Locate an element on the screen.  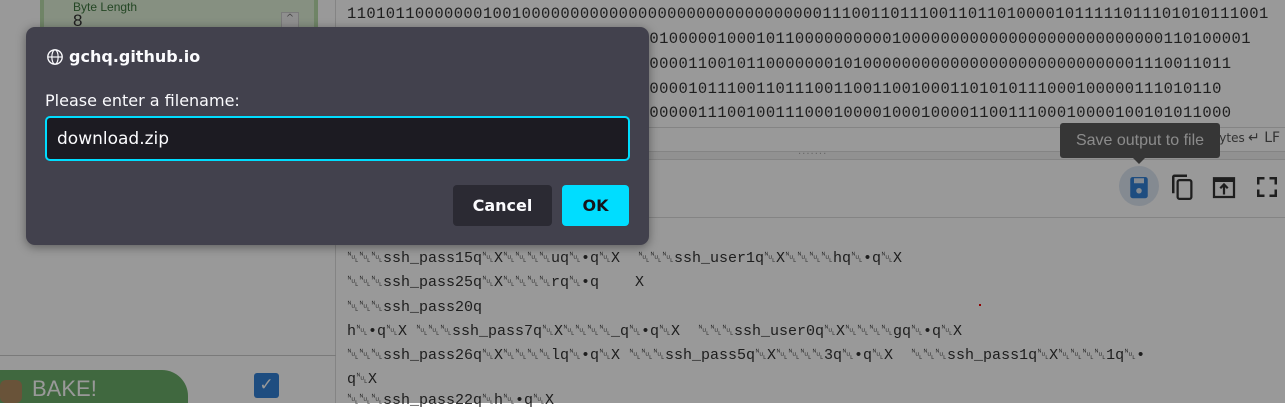
dialog-origin: gchq.github.io is located at coordinates (123, 56).